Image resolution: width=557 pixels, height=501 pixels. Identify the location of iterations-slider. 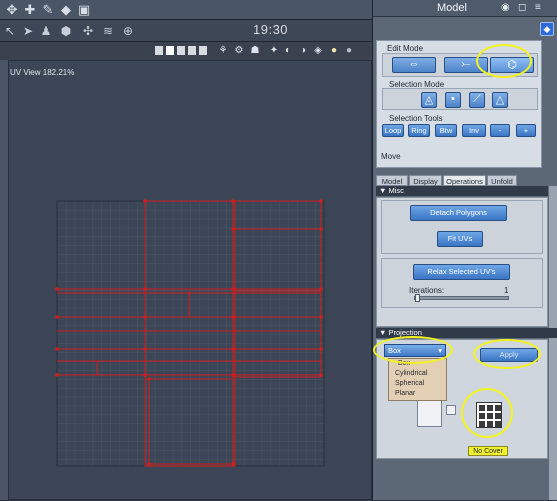
(461, 298).